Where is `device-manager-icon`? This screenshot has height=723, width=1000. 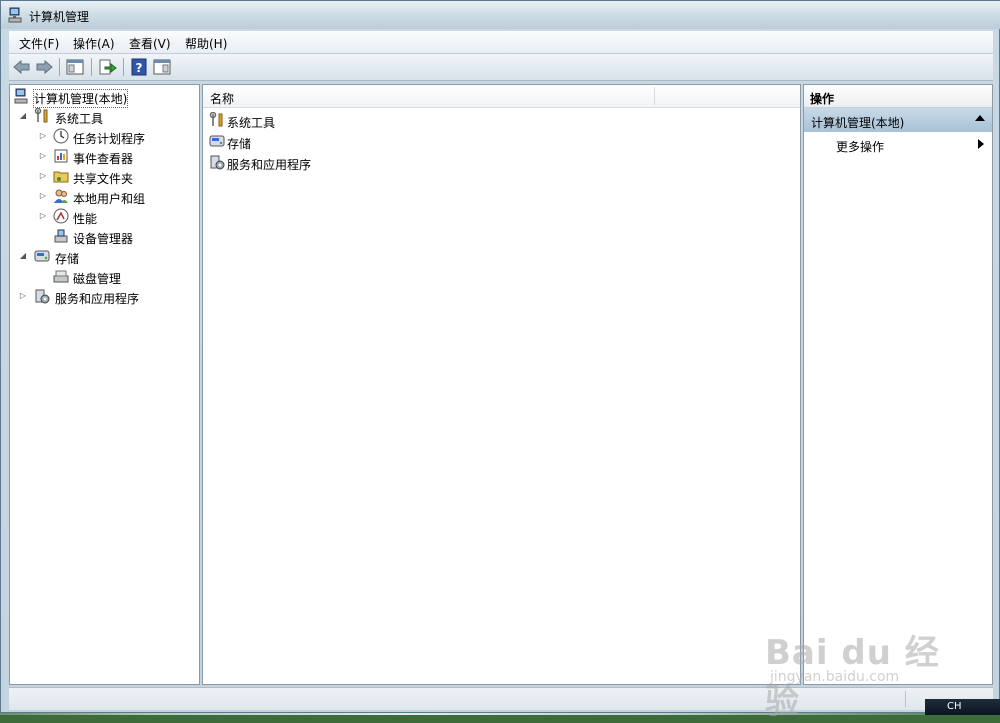 device-manager-icon is located at coordinates (61, 236).